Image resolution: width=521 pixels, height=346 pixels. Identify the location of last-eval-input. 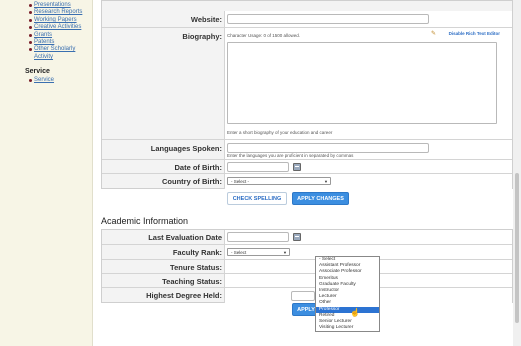
(258, 237).